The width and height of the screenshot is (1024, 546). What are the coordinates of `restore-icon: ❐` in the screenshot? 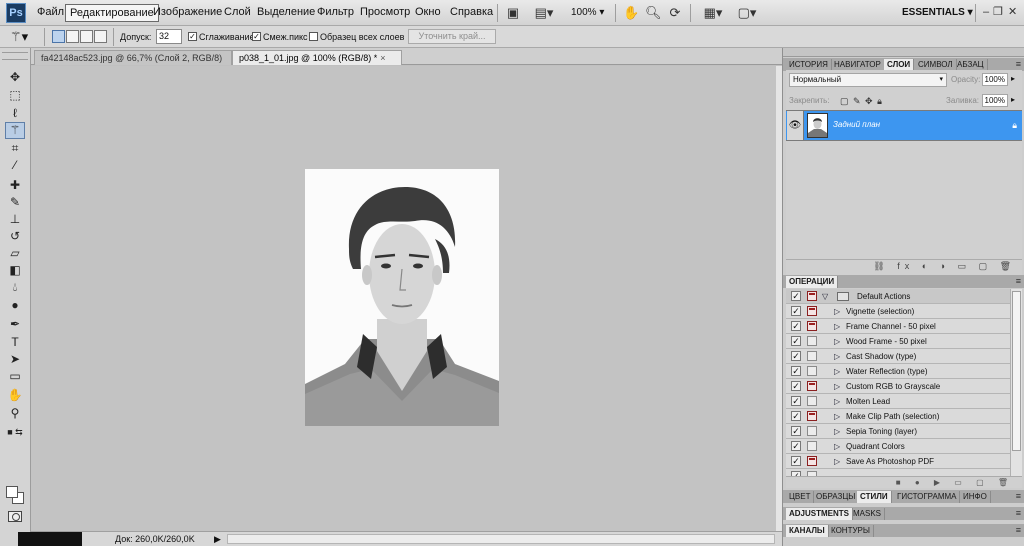 It's located at (998, 12).